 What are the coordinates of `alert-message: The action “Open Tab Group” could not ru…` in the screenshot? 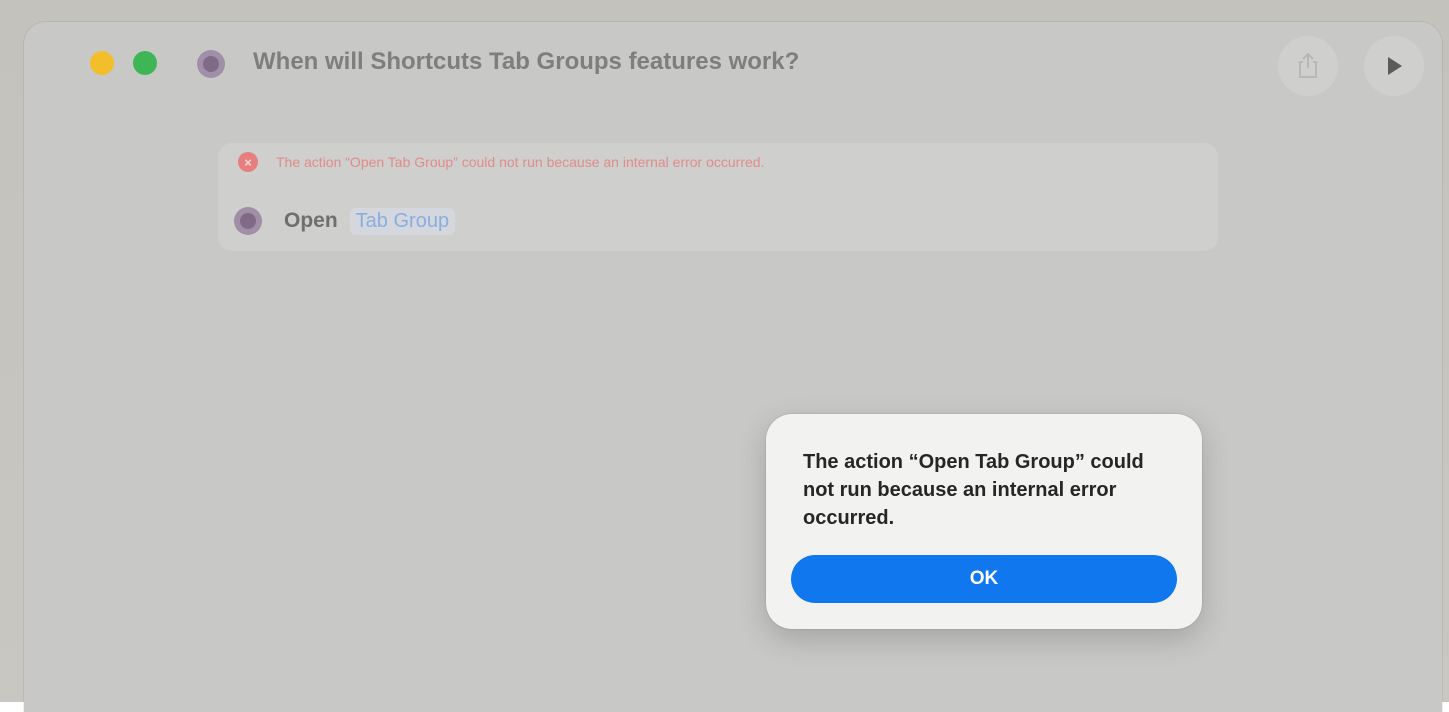 It's located at (973, 490).